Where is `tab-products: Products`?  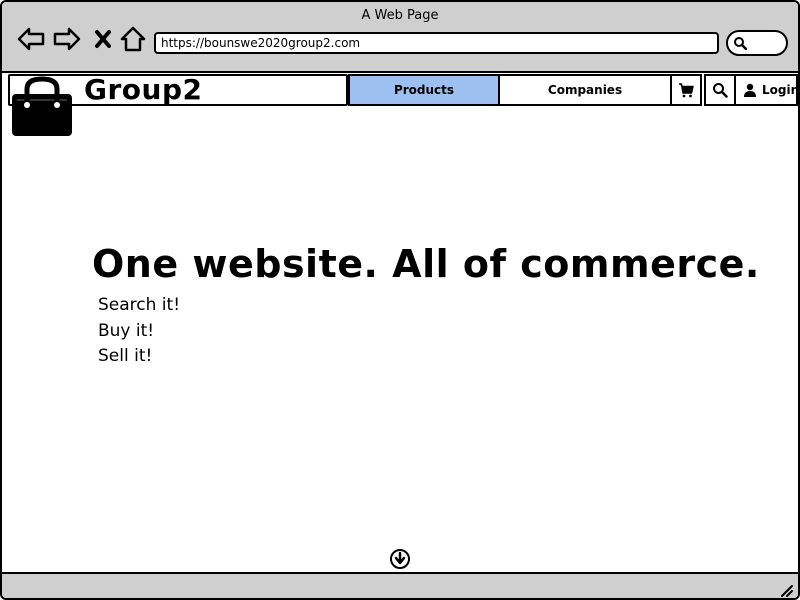
tab-products: Products is located at coordinates (424, 90).